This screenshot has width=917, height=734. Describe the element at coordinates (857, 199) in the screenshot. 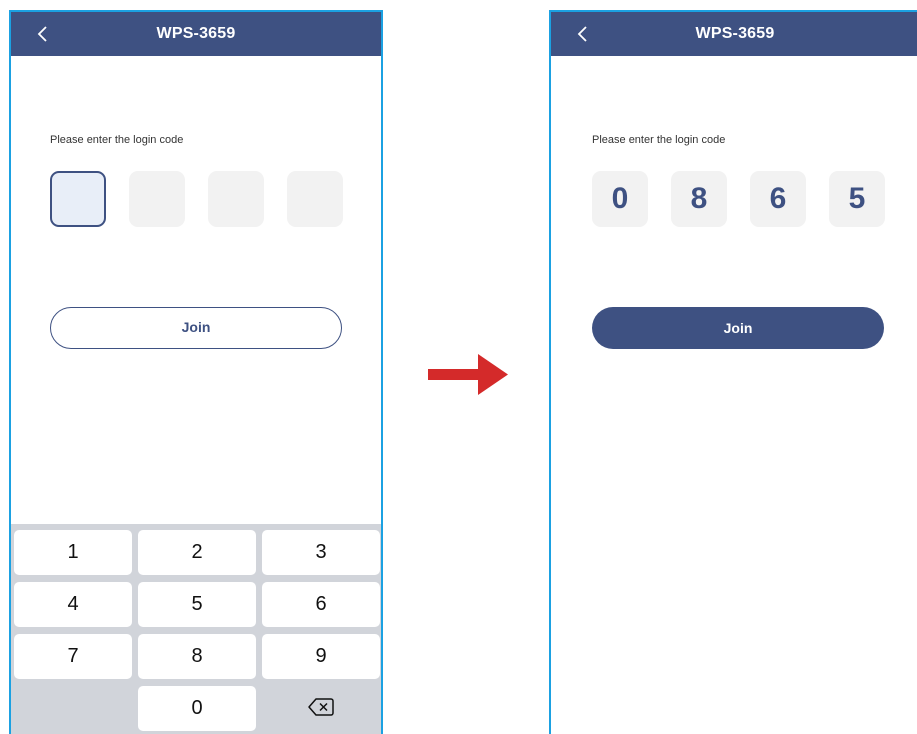

I see `code-digit-4: 5` at that location.